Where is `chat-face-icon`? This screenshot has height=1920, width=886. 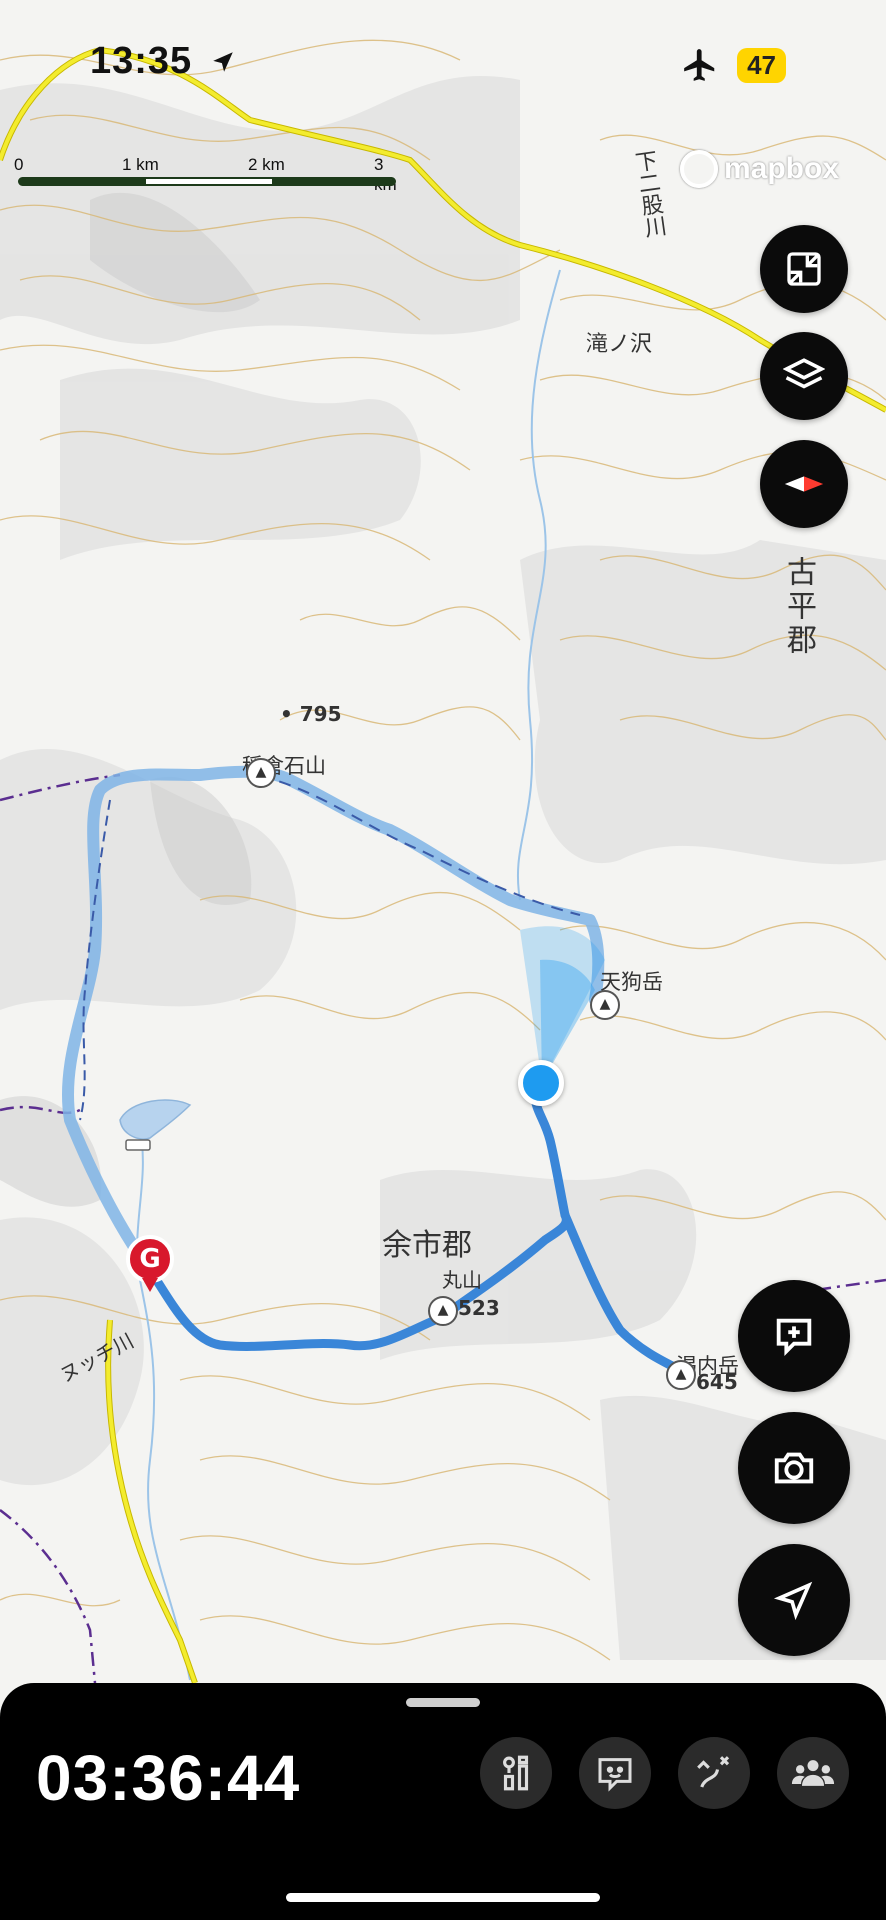 chat-face-icon is located at coordinates (615, 1775).